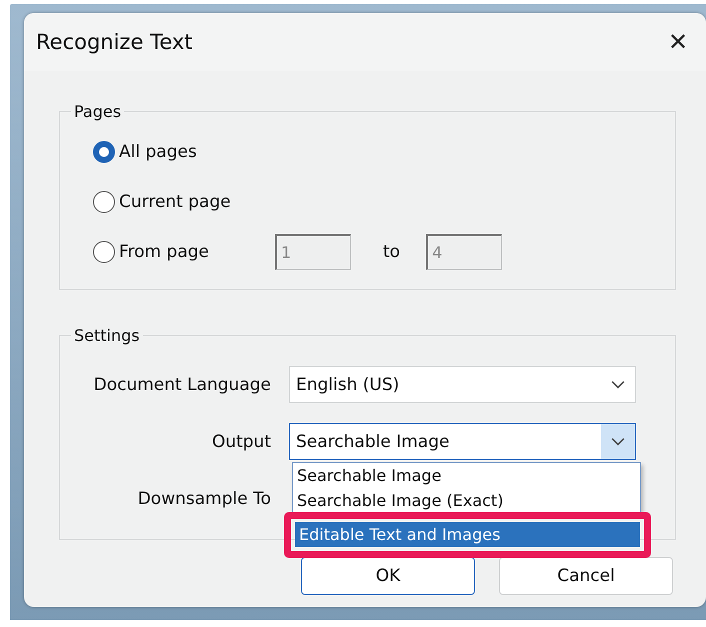 The height and width of the screenshot is (627, 706). What do you see at coordinates (195, 202) in the screenshot?
I see `radio-label: Current page` at bounding box center [195, 202].